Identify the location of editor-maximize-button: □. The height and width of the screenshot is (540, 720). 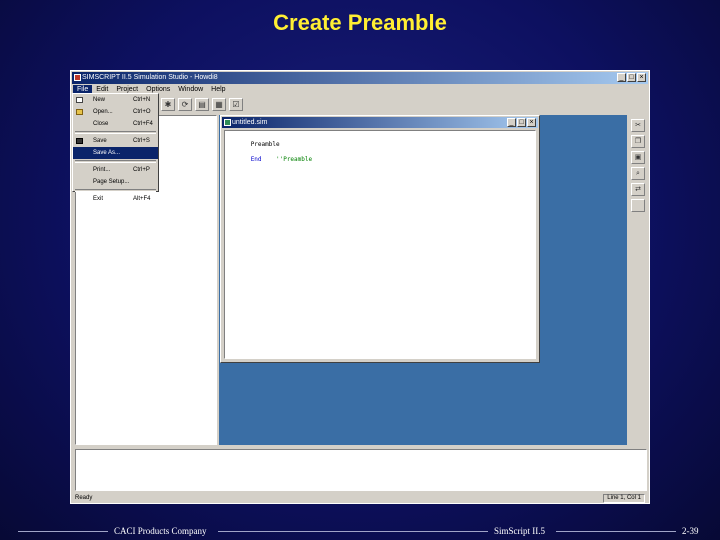
(521, 122).